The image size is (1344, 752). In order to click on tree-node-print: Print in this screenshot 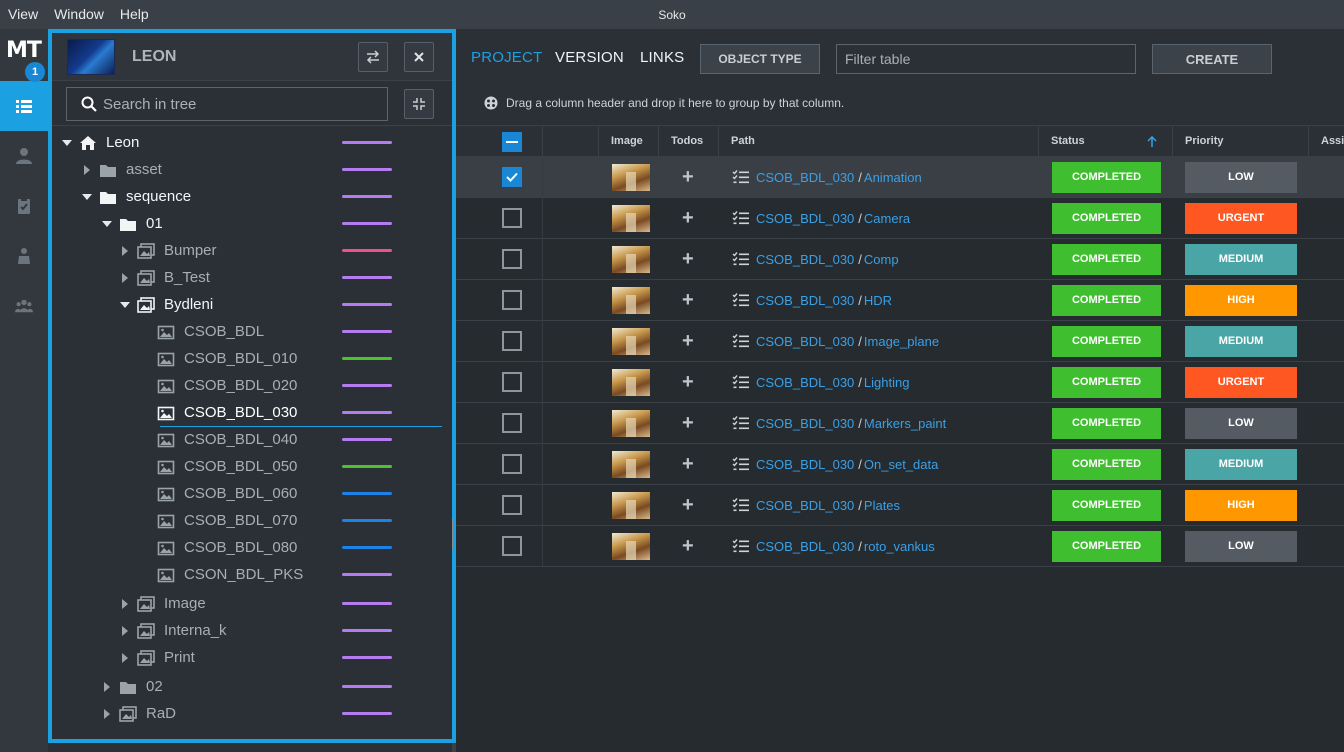, I will do `click(156, 657)`.